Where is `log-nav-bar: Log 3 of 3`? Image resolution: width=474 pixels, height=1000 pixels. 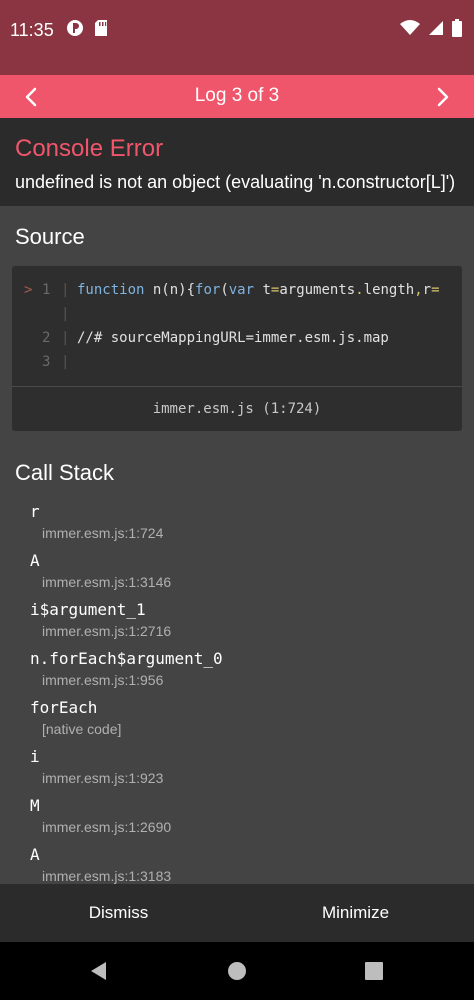
log-nav-bar: Log 3 of 3 is located at coordinates (237, 96).